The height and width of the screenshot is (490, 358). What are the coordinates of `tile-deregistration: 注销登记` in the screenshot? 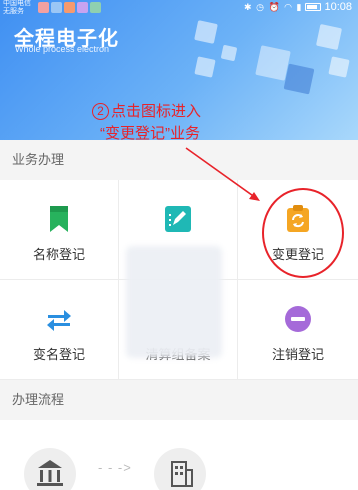 It's located at (298, 330).